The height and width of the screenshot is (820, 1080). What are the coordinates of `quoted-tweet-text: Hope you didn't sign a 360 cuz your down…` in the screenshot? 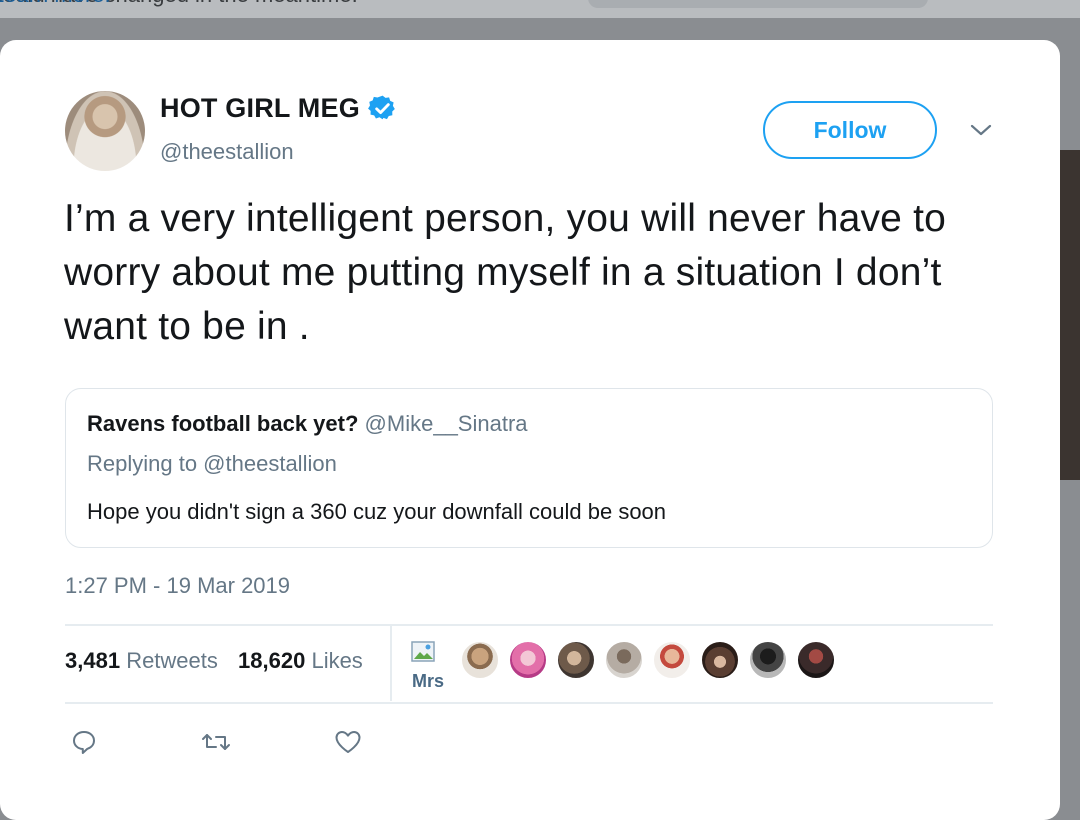 It's located at (377, 511).